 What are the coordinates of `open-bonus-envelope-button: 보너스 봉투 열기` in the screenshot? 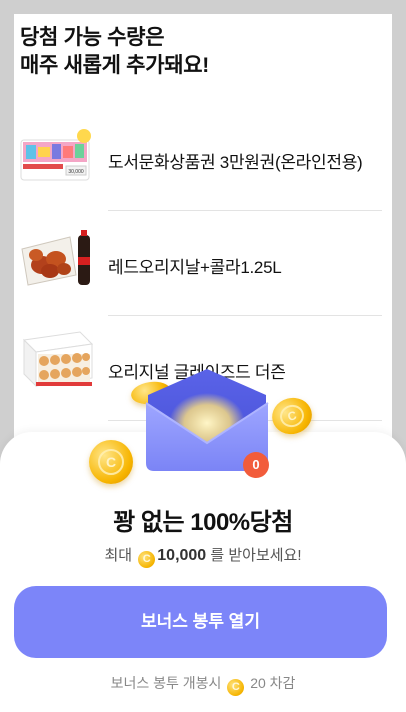 It's located at (200, 622).